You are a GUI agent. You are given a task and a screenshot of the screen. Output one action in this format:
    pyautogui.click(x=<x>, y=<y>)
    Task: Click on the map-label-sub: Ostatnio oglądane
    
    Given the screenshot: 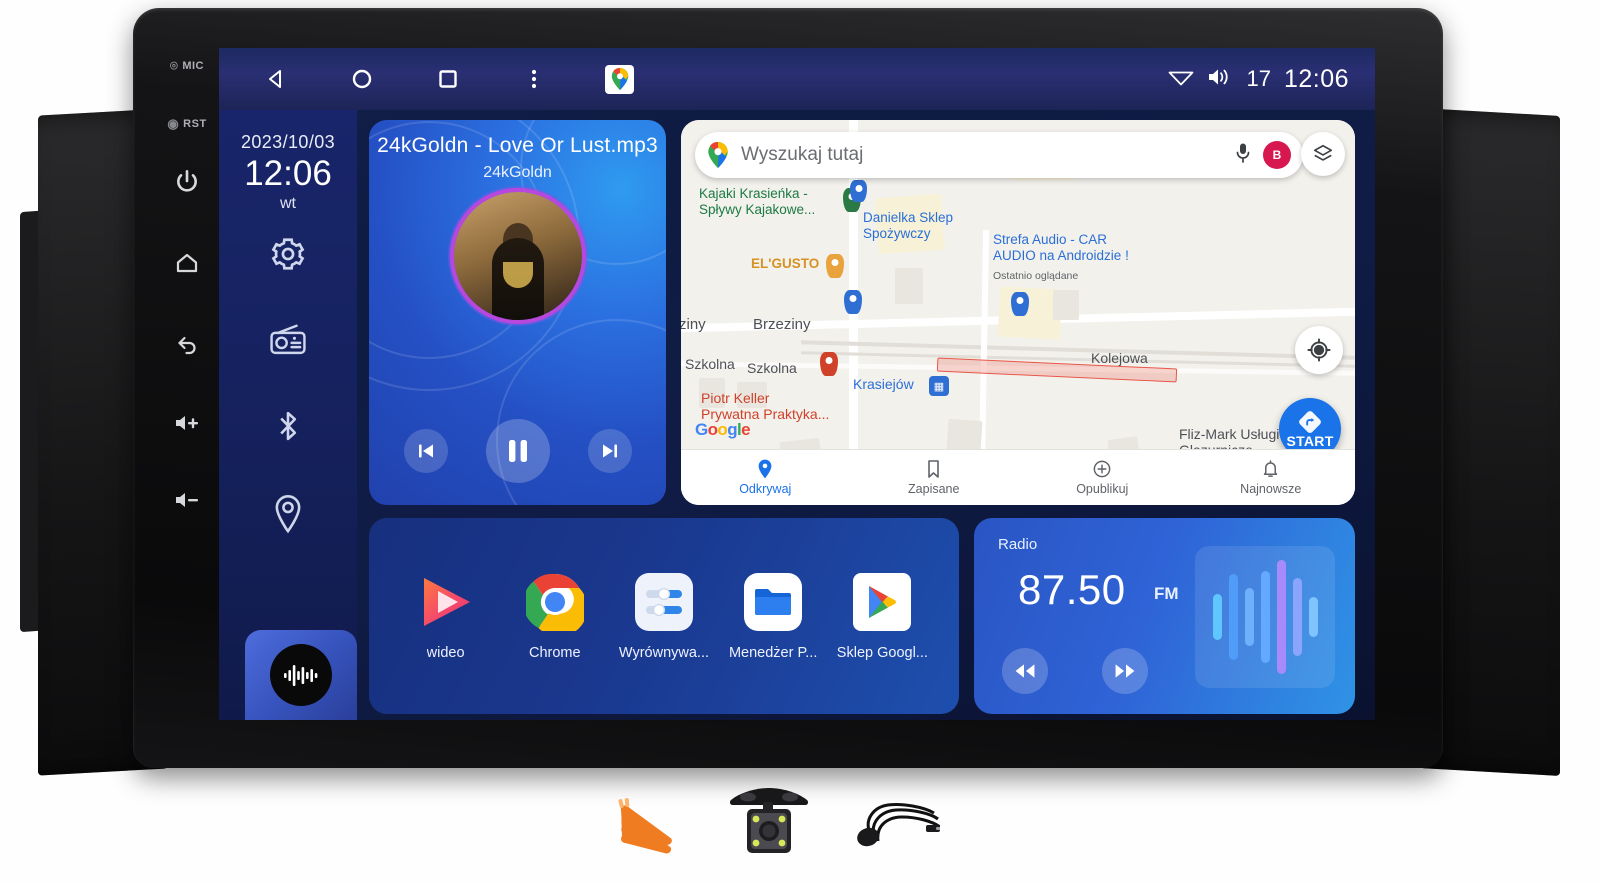 What is the action you would take?
    pyautogui.click(x=1036, y=276)
    